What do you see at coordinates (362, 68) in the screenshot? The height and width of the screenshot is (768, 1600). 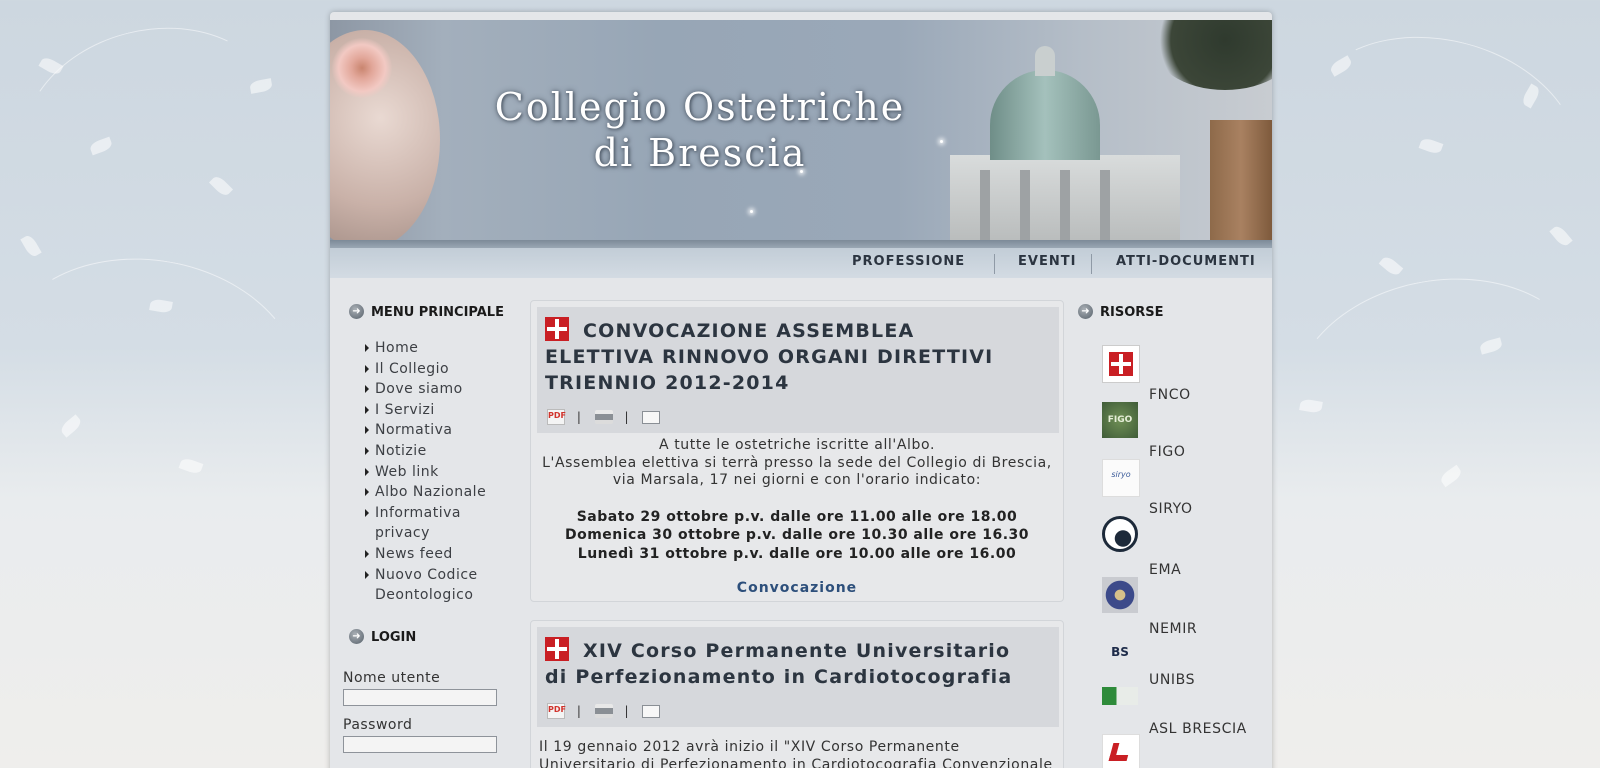 I see `banner-flower-image` at bounding box center [362, 68].